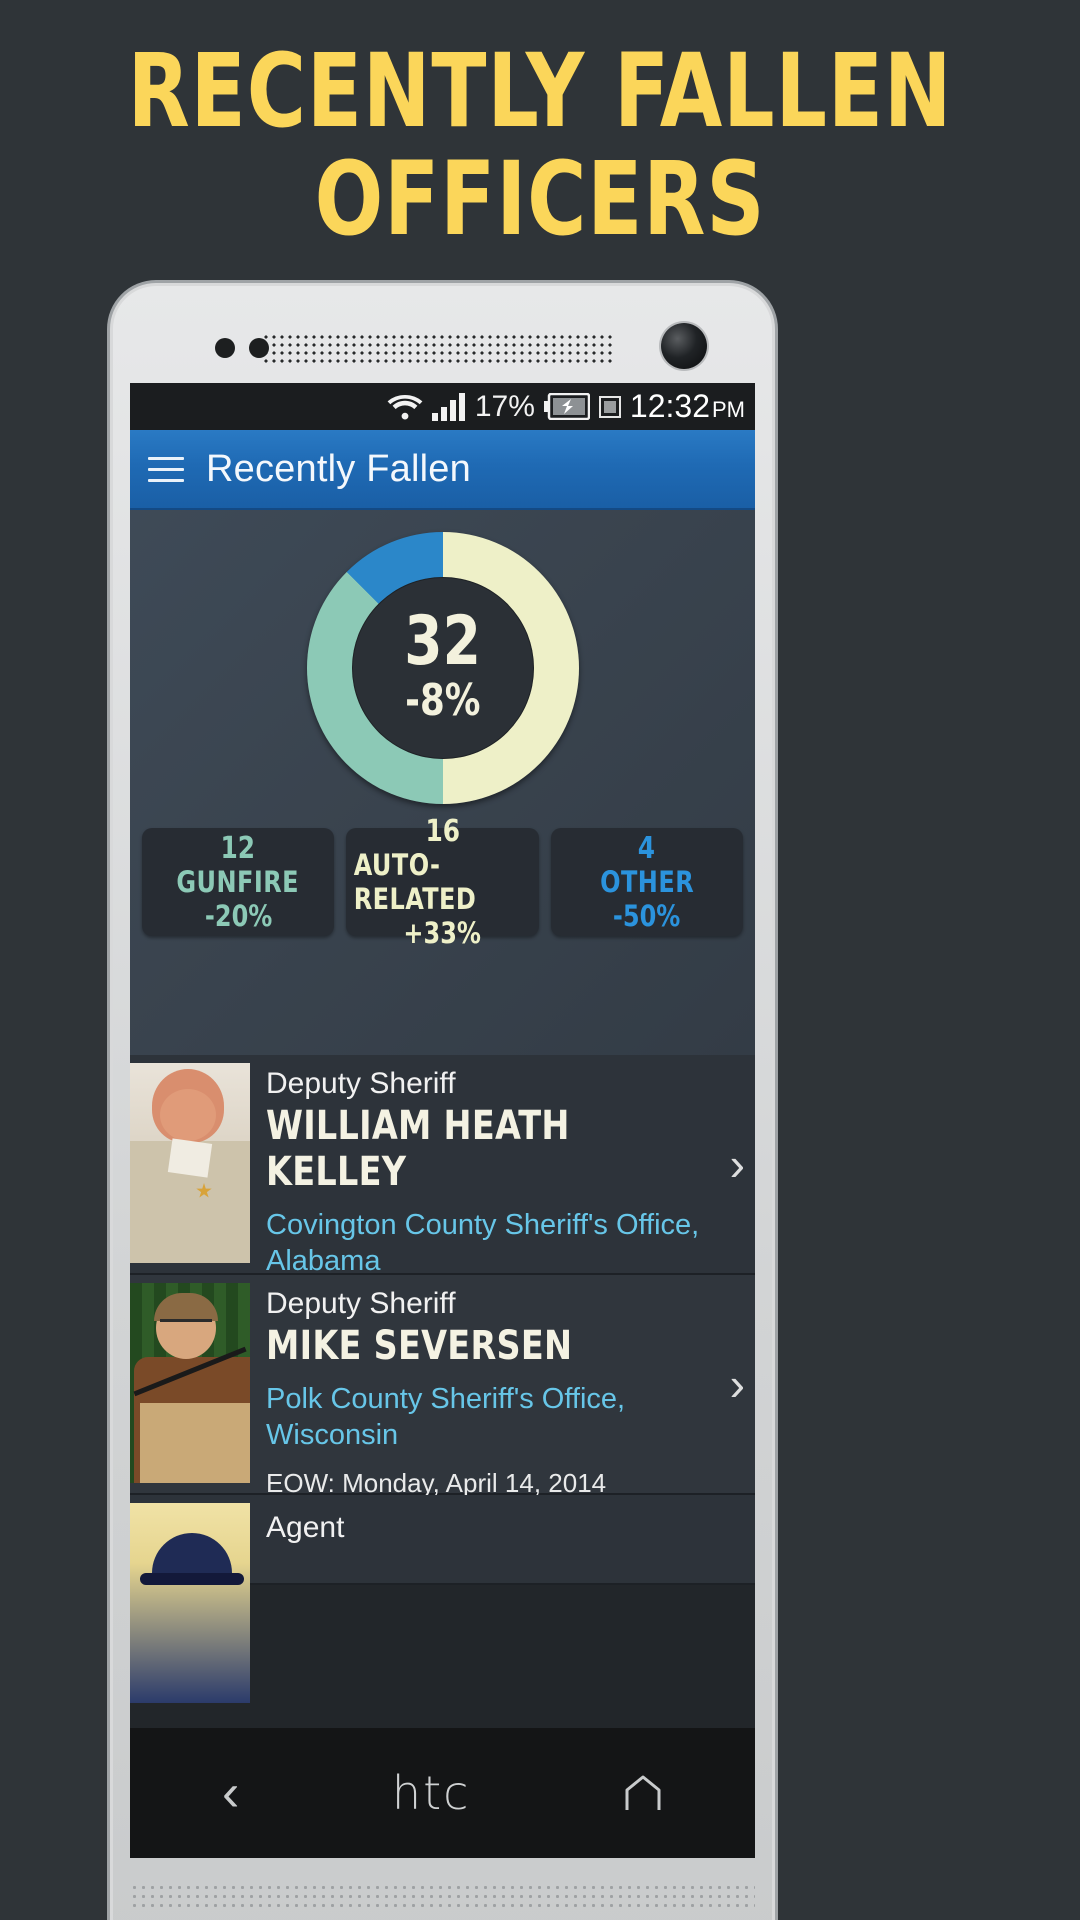  Describe the element at coordinates (166, 469) in the screenshot. I see `hamburger-menu-icon` at that location.